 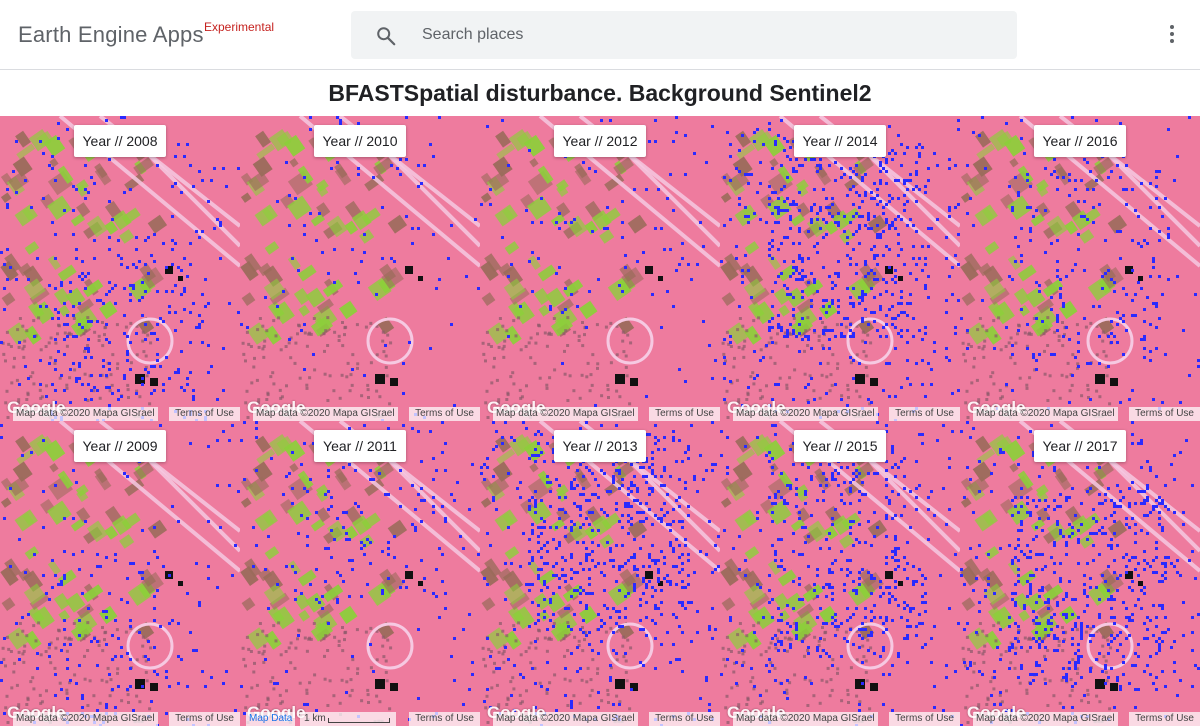 What do you see at coordinates (271, 719) in the screenshot?
I see `map-data-link: Map Data` at bounding box center [271, 719].